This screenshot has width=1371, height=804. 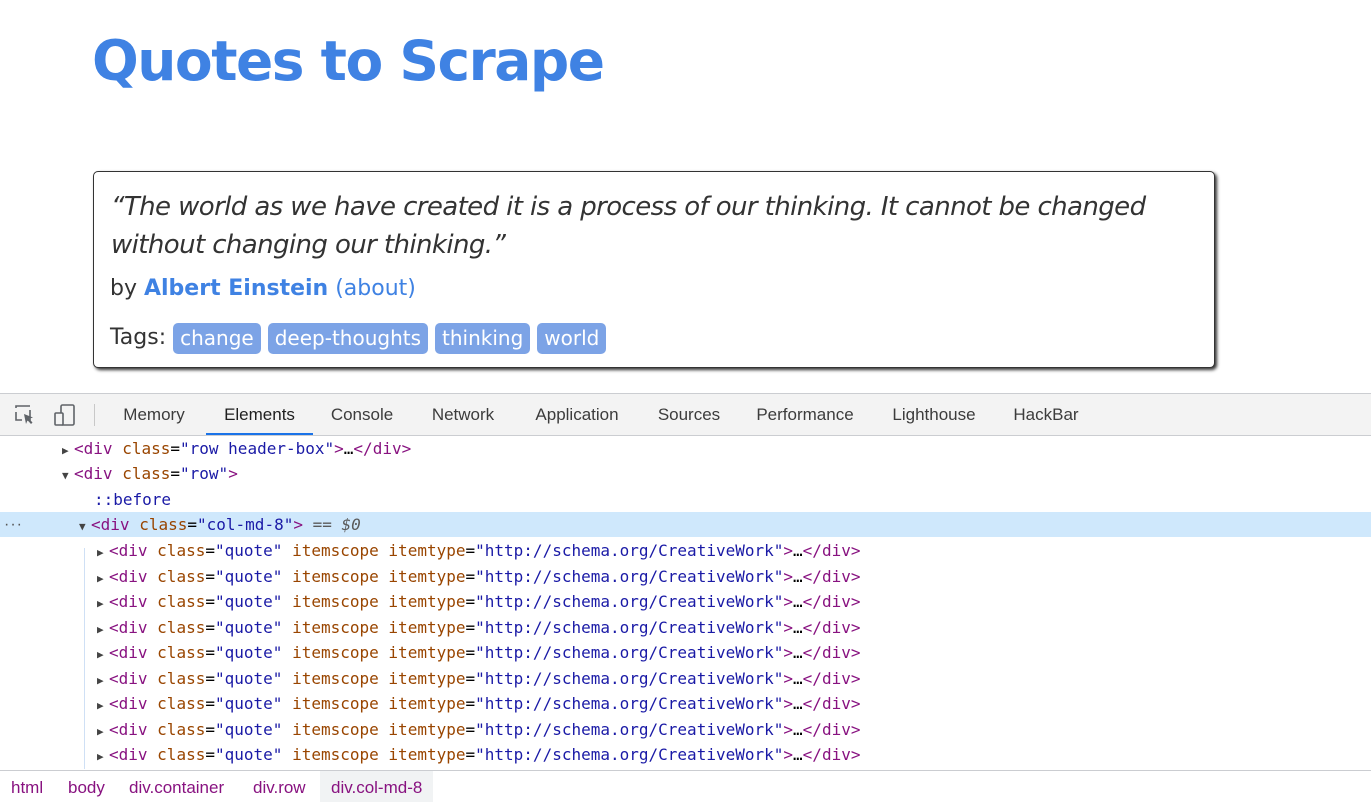 I want to click on breadcrumb-body: body, so click(x=86, y=786).